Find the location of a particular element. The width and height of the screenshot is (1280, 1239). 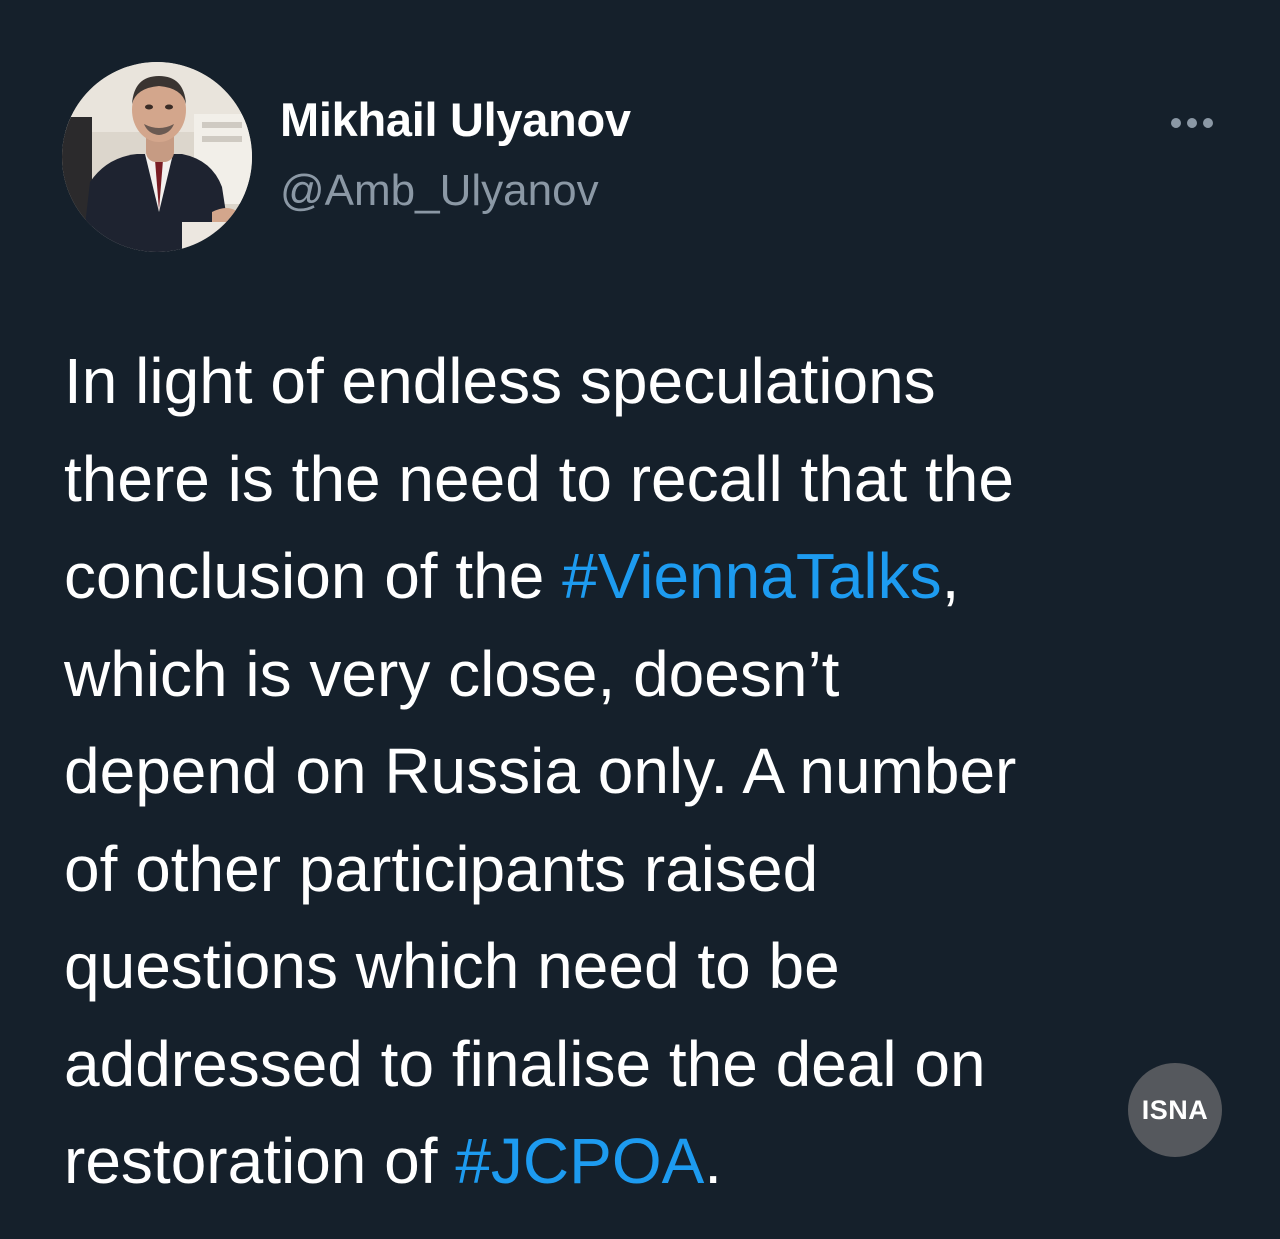

tweet-line: which is very close, doesn’t is located at coordinates (452, 673).